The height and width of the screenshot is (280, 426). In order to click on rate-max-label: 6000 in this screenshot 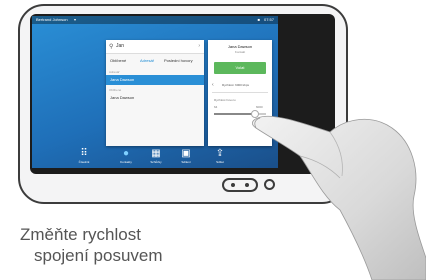, I will do `click(259, 107)`.